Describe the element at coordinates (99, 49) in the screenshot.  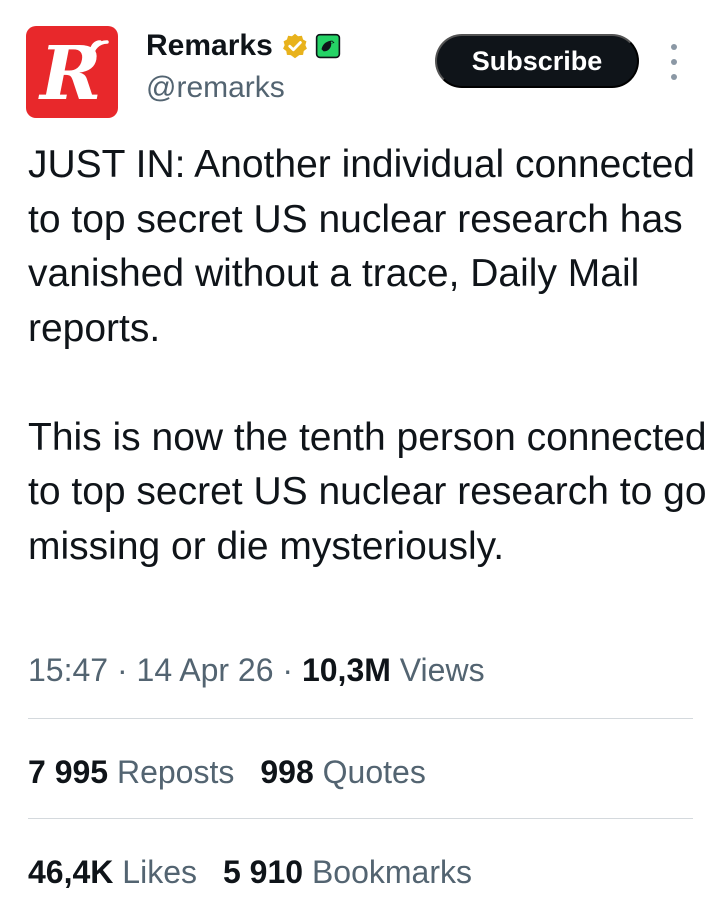
I see `broadcast-waves-icon` at that location.